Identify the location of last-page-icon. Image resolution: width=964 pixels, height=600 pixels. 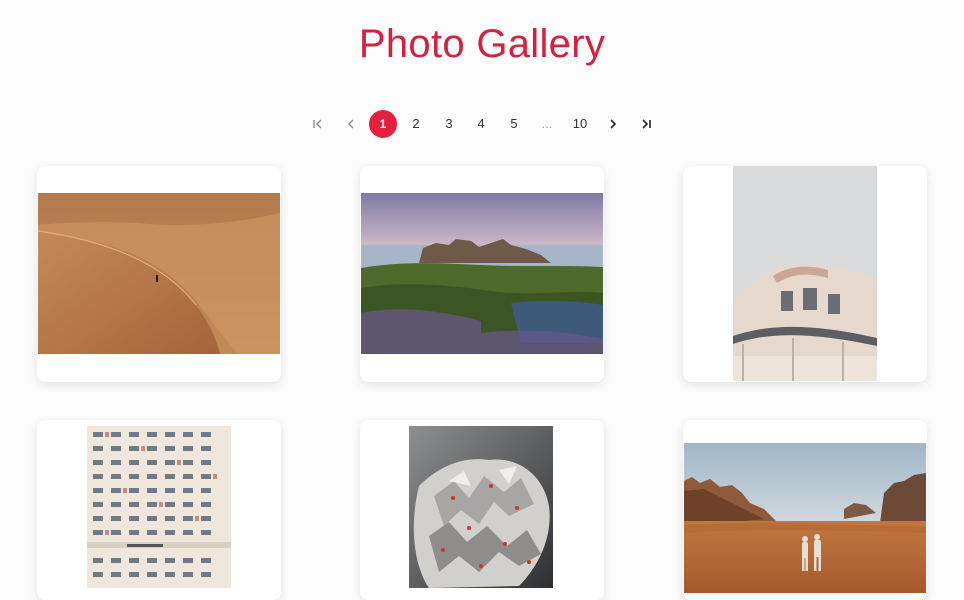
(646, 124).